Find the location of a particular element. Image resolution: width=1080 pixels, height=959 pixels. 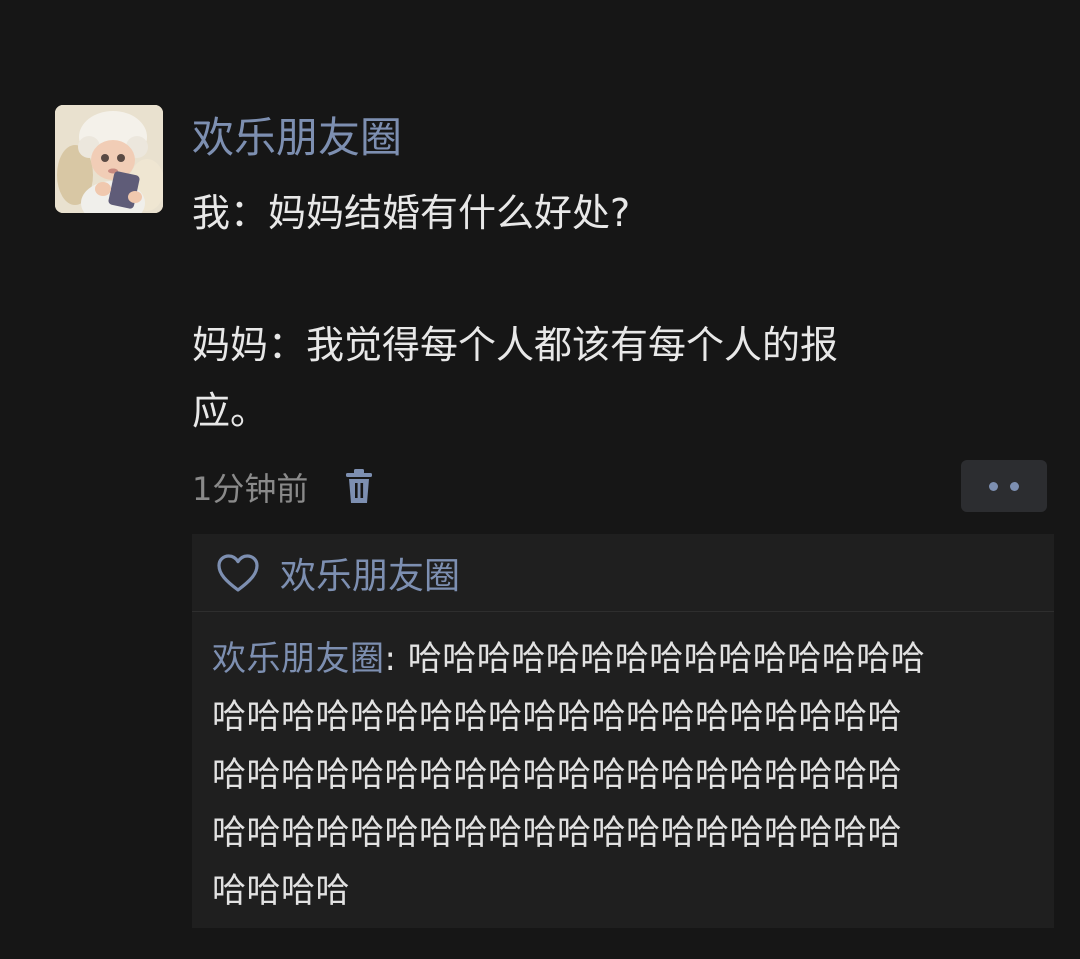

post-timestamp: 1分钟前 is located at coordinates (250, 489).